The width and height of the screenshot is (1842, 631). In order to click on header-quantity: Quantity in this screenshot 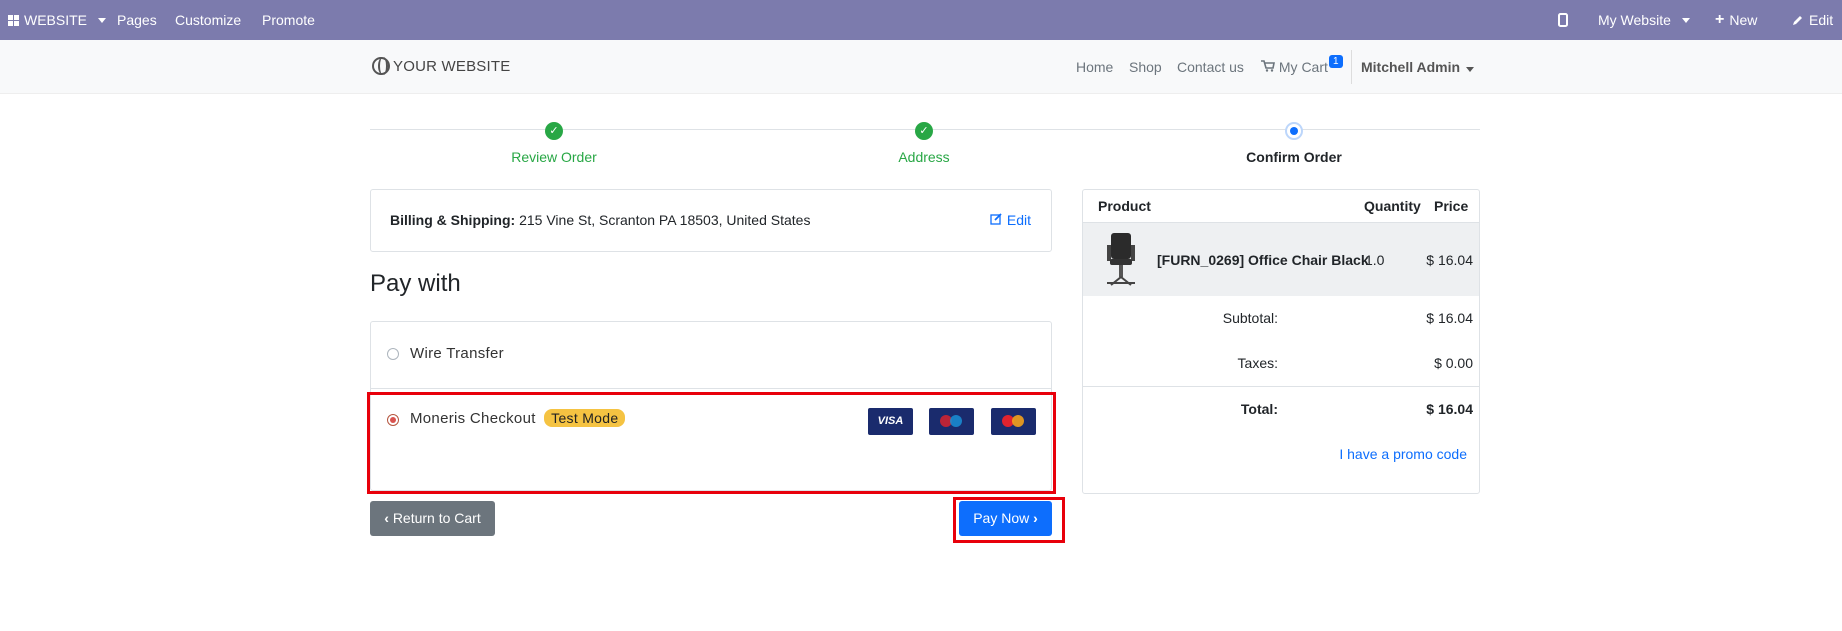, I will do `click(1392, 206)`.